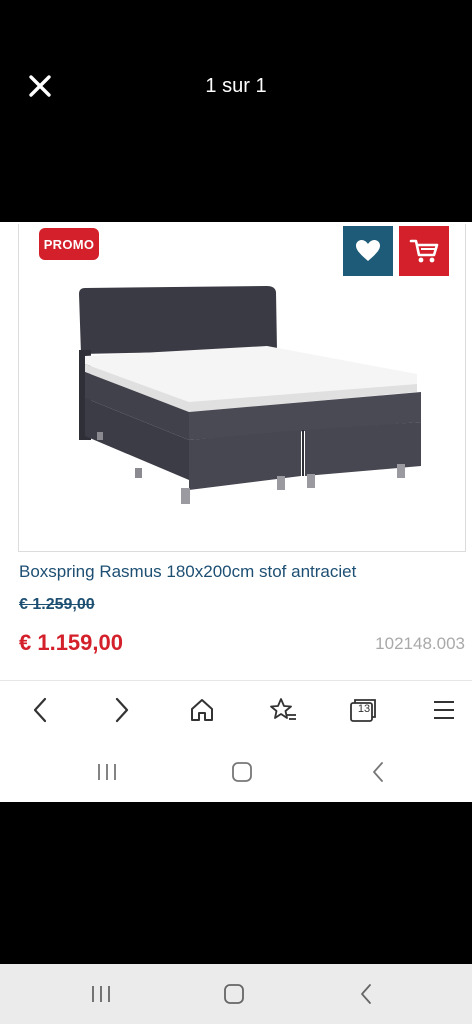 The height and width of the screenshot is (1024, 472). I want to click on home-button, so click(202, 710).